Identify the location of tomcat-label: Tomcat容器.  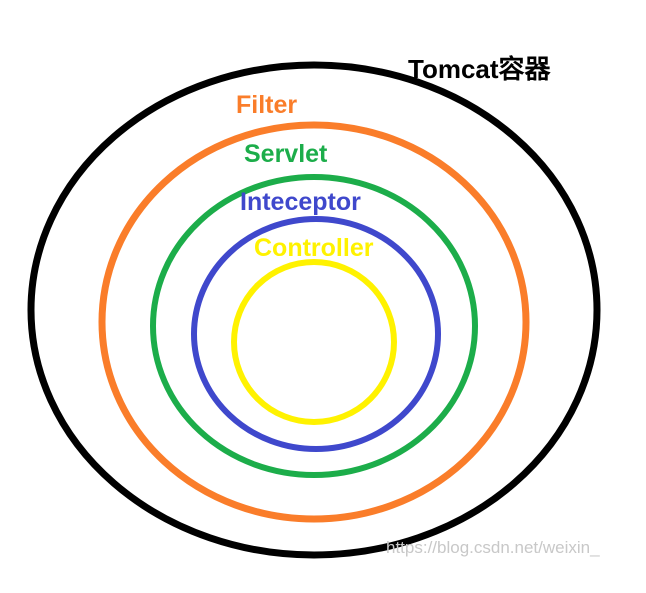
(480, 69).